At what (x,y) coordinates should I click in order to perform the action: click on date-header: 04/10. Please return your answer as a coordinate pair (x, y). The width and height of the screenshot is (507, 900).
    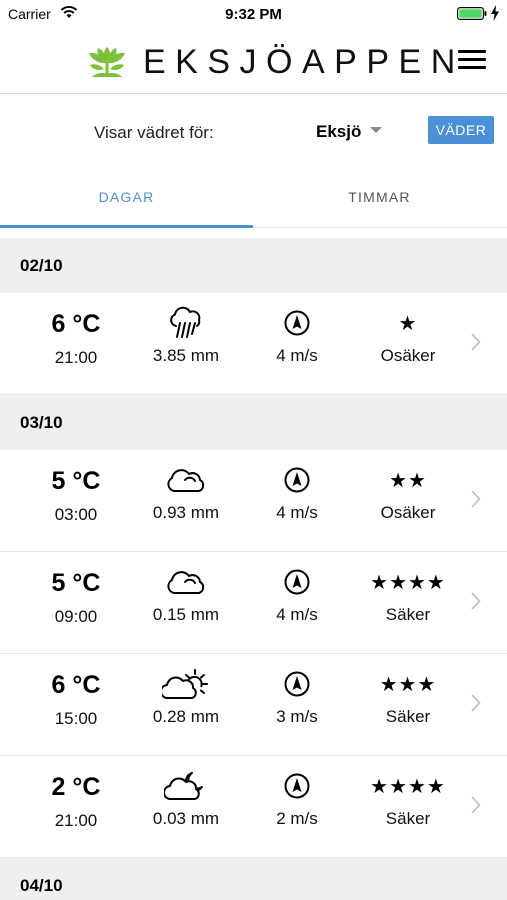
    Looking at the image, I should click on (253, 879).